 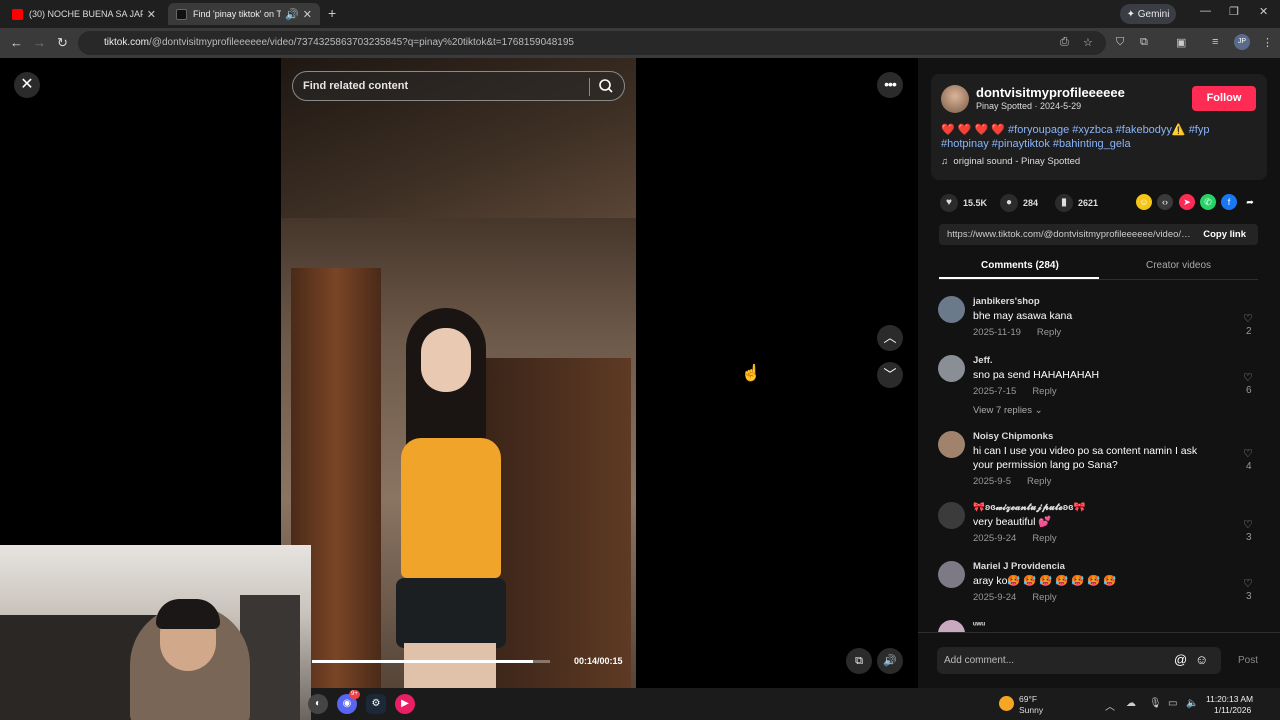 What do you see at coordinates (1120, 42) in the screenshot?
I see `shield-icon: ⛉` at bounding box center [1120, 42].